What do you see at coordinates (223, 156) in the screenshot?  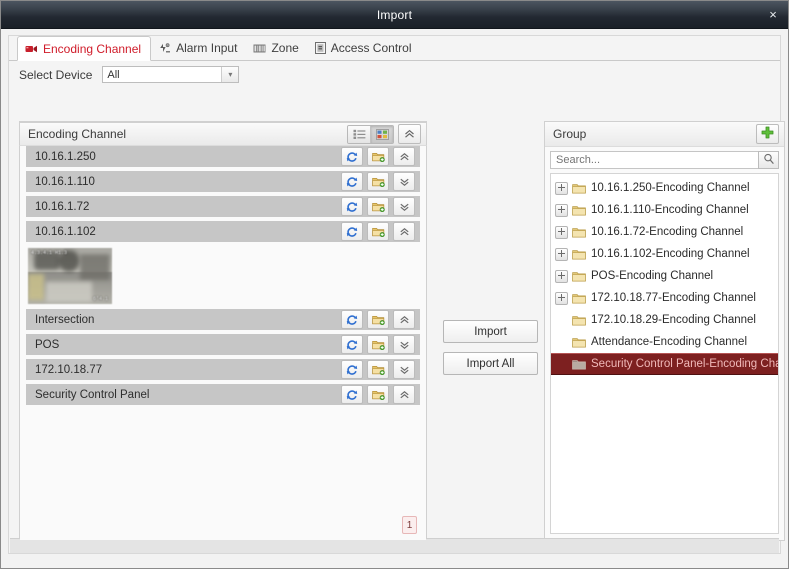 I see `device-row: 10.16.1.250` at bounding box center [223, 156].